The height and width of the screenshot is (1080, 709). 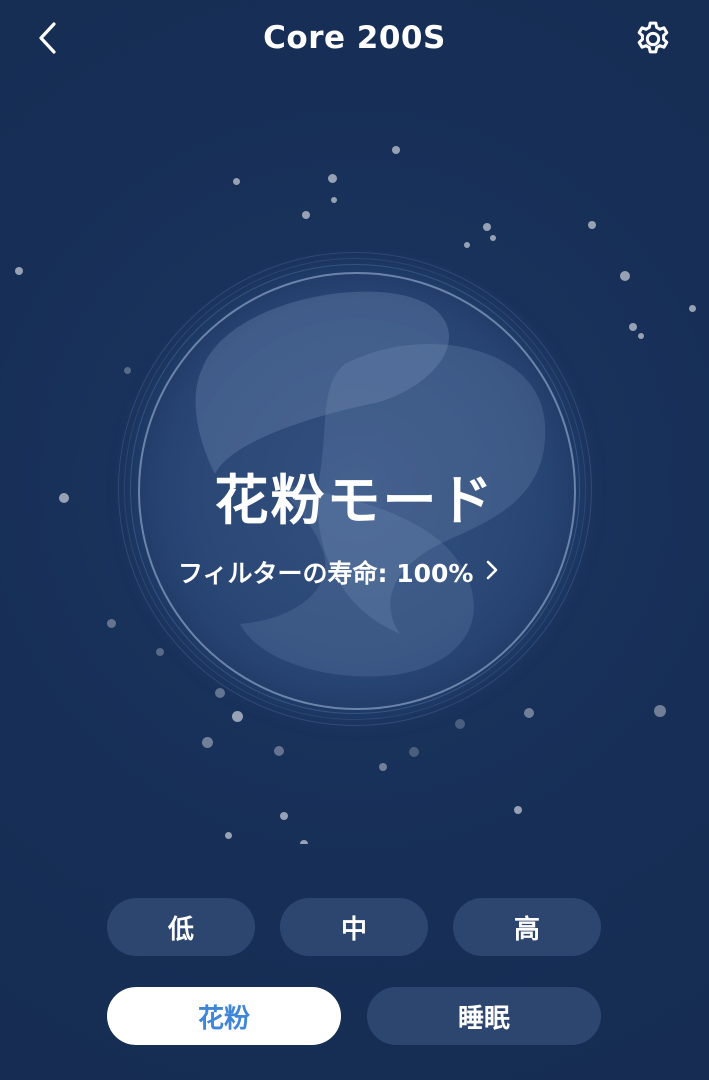 I want to click on filter-life-label: フィルターの寿命: 100%, so click(x=326, y=573).